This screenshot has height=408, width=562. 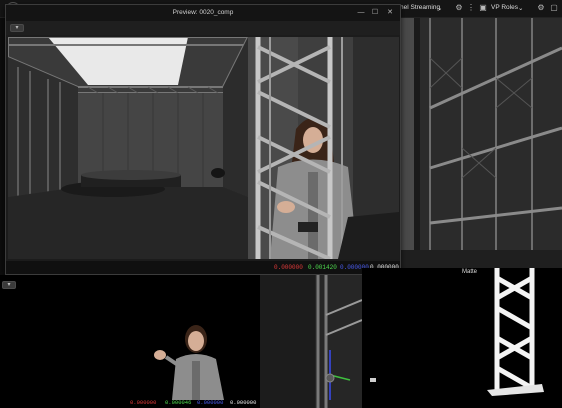 What do you see at coordinates (470, 272) in the screenshot?
I see `matte-title: Matte` at bounding box center [470, 272].